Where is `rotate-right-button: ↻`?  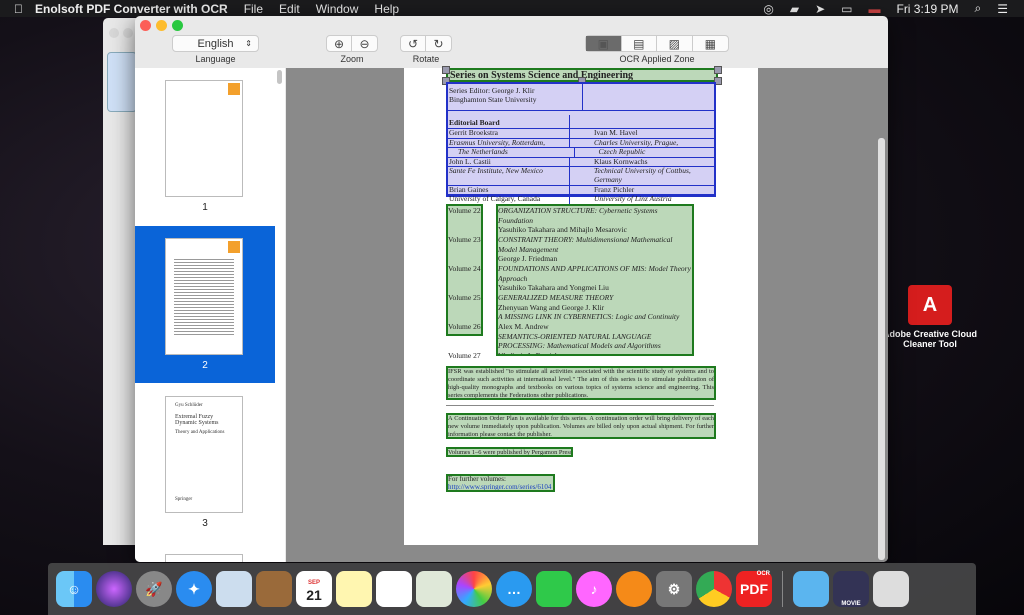
rotate-right-button: ↻ is located at coordinates (438, 43).